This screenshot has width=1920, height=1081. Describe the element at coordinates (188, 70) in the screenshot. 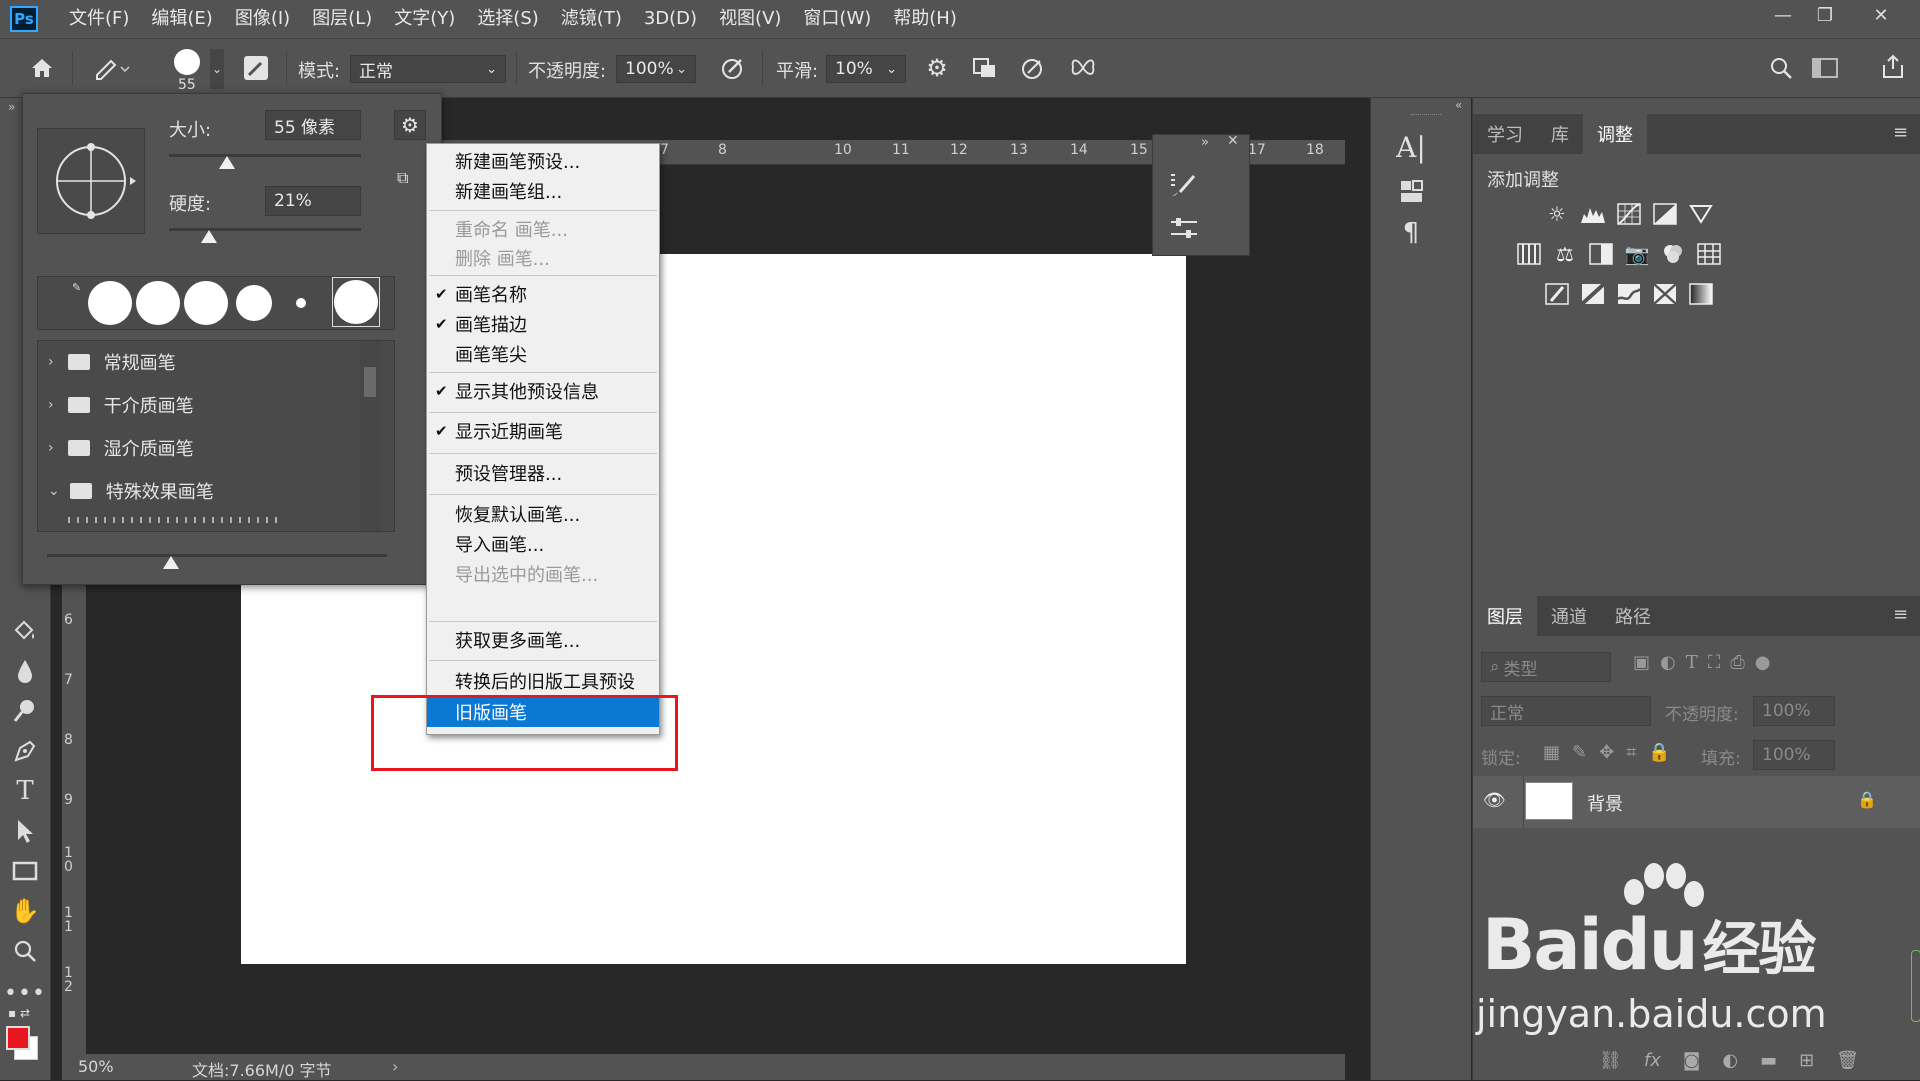

I see `brush-preset-picker: 55` at that location.